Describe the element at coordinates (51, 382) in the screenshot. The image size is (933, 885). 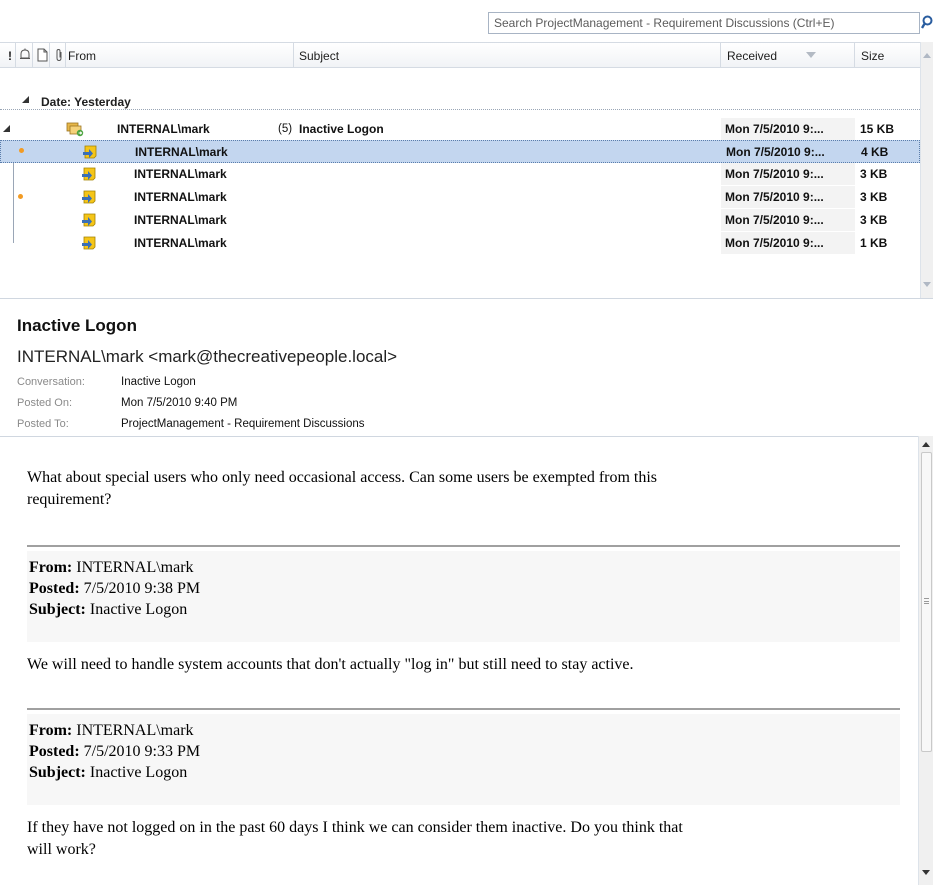
I see `conversation-label: Conversation:` at that location.